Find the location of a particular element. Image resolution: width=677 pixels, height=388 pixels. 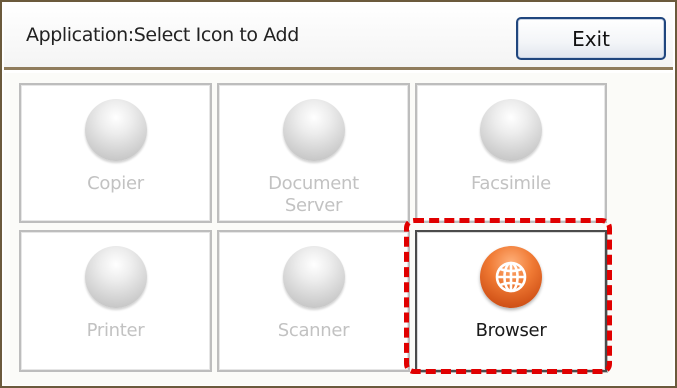

app-tile-browser: Browser is located at coordinates (511, 301).